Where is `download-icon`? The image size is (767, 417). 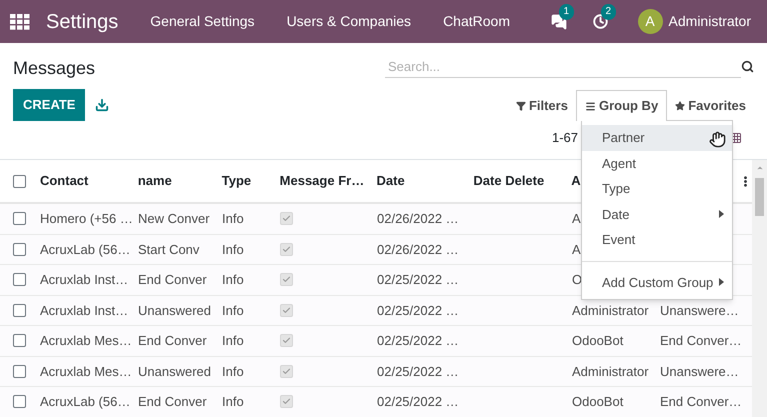 download-icon is located at coordinates (102, 105).